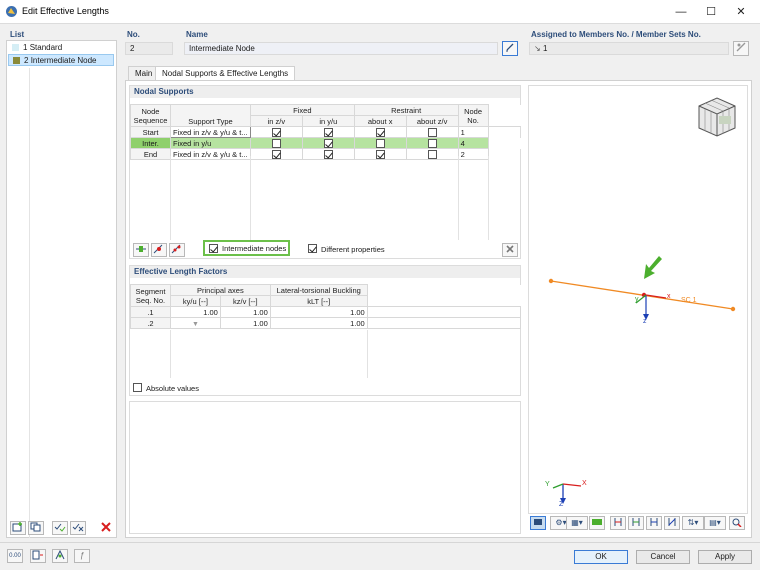 This screenshot has height=570, width=760. I want to click on name-field: Intermediate Node, so click(341, 48).